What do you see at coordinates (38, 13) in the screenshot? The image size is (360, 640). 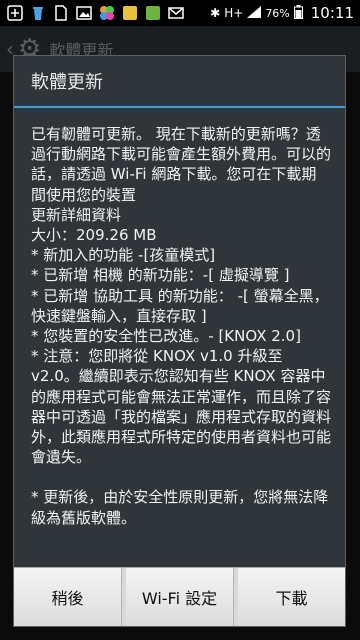 I see `trash-icon` at bounding box center [38, 13].